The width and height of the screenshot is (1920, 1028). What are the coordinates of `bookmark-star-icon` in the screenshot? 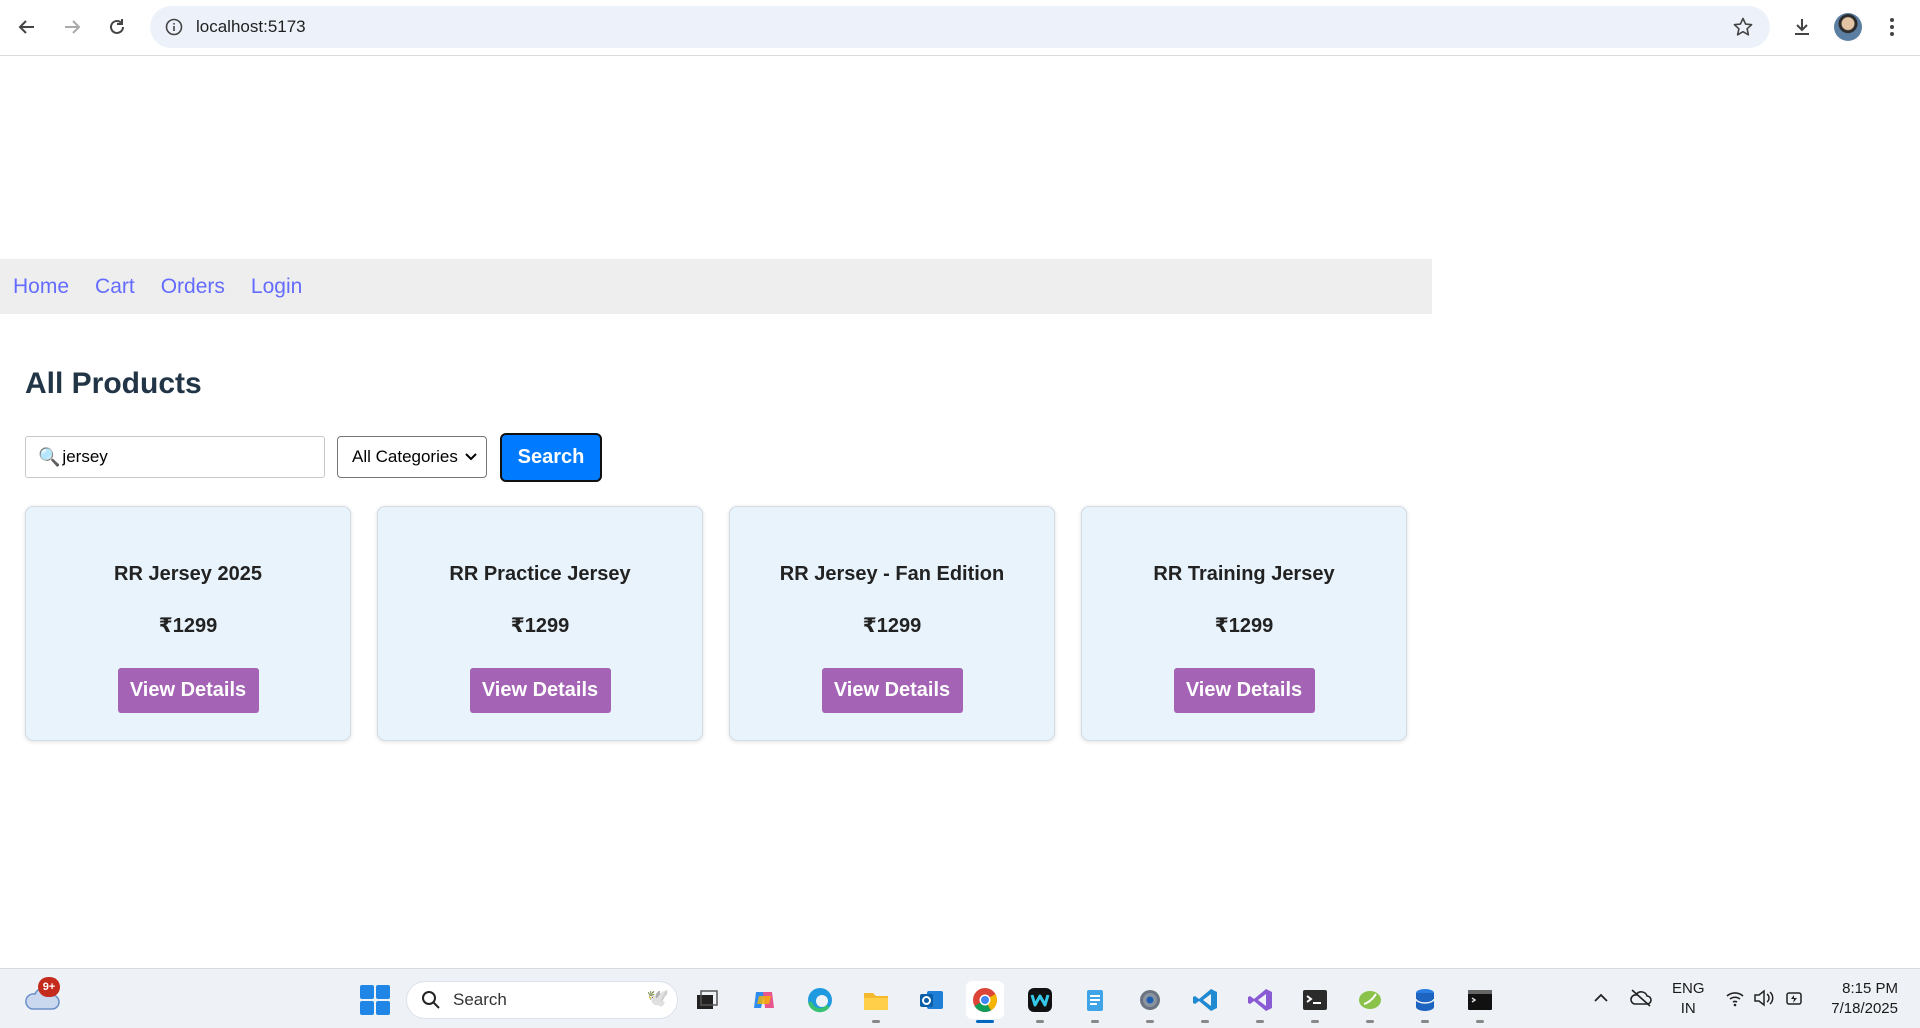 It's located at (1743, 29).